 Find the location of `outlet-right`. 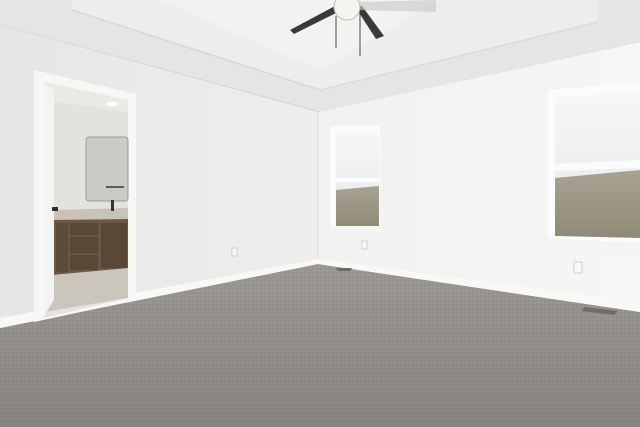

outlet-right is located at coordinates (578, 267).